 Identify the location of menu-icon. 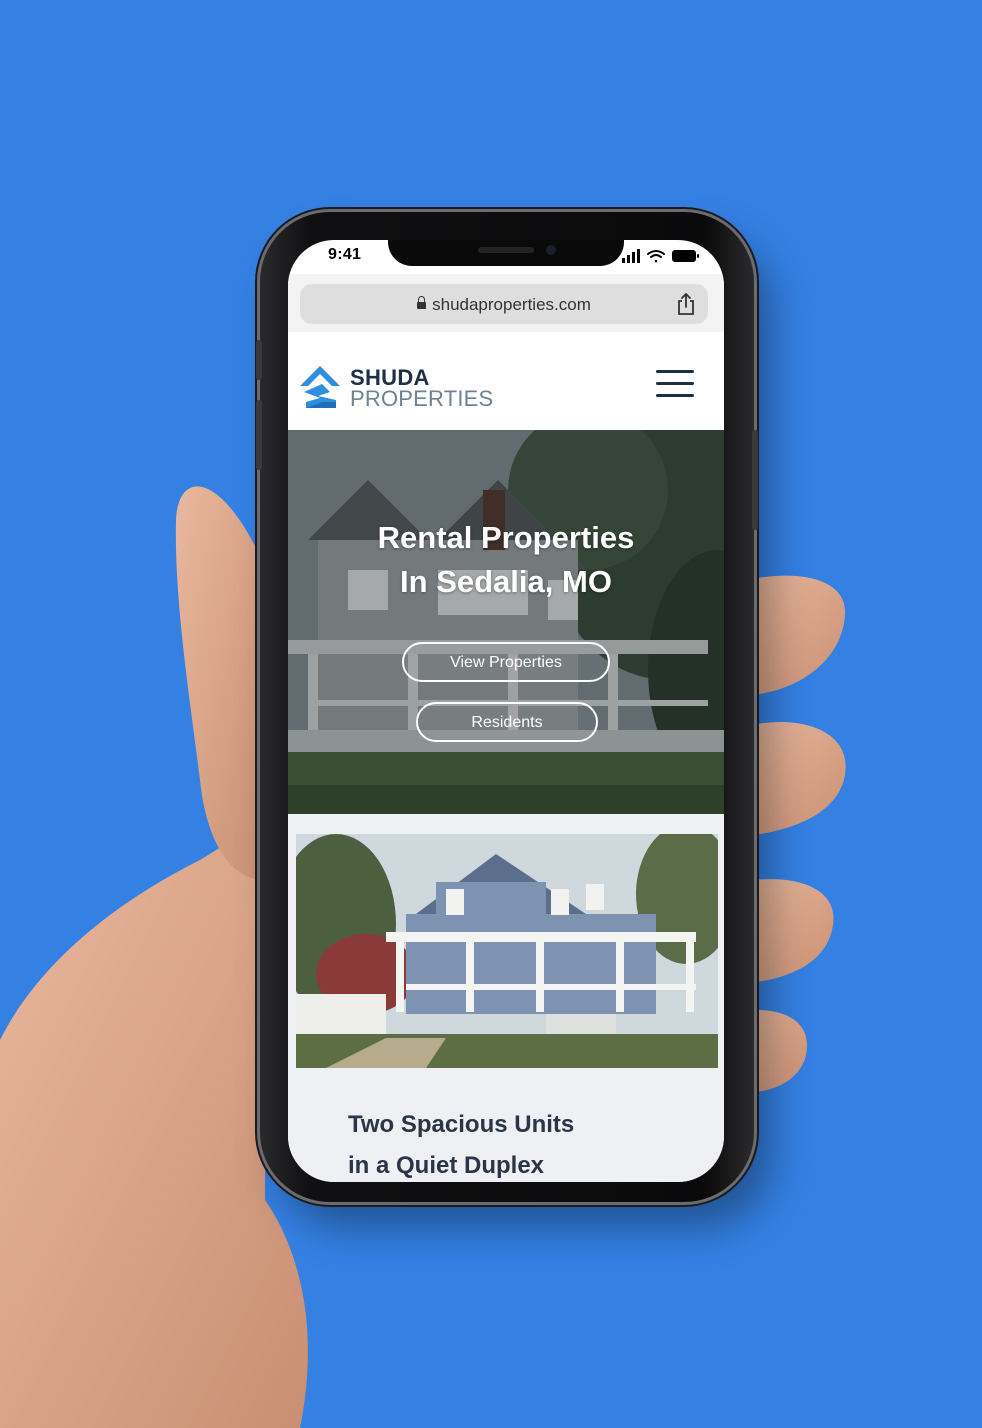
(675, 384).